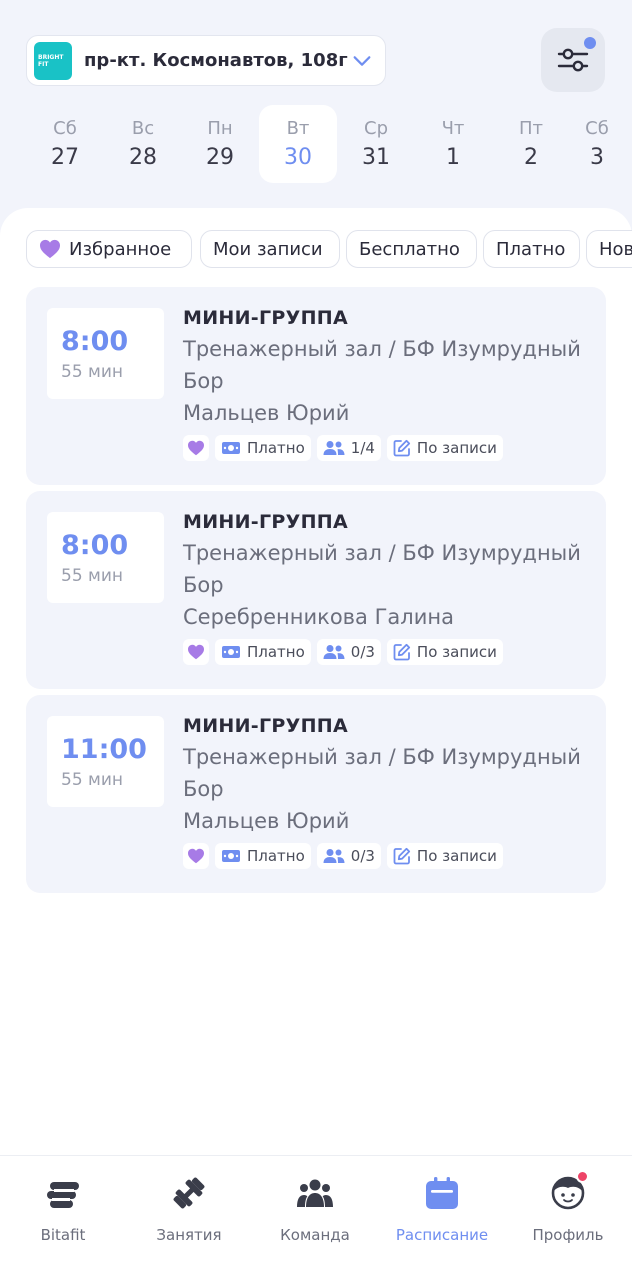 The width and height of the screenshot is (632, 1280). What do you see at coordinates (382, 757) in the screenshot?
I see `class-place-line: Тренажерный зал / БФ Изумрудный` at bounding box center [382, 757].